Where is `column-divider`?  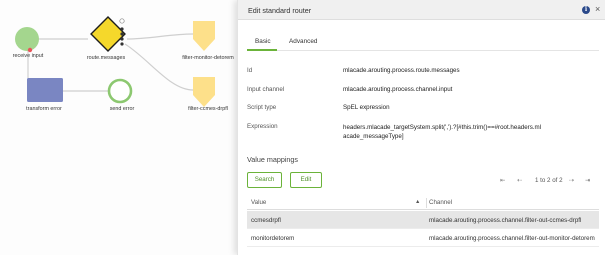 column-divider is located at coordinates (426, 203).